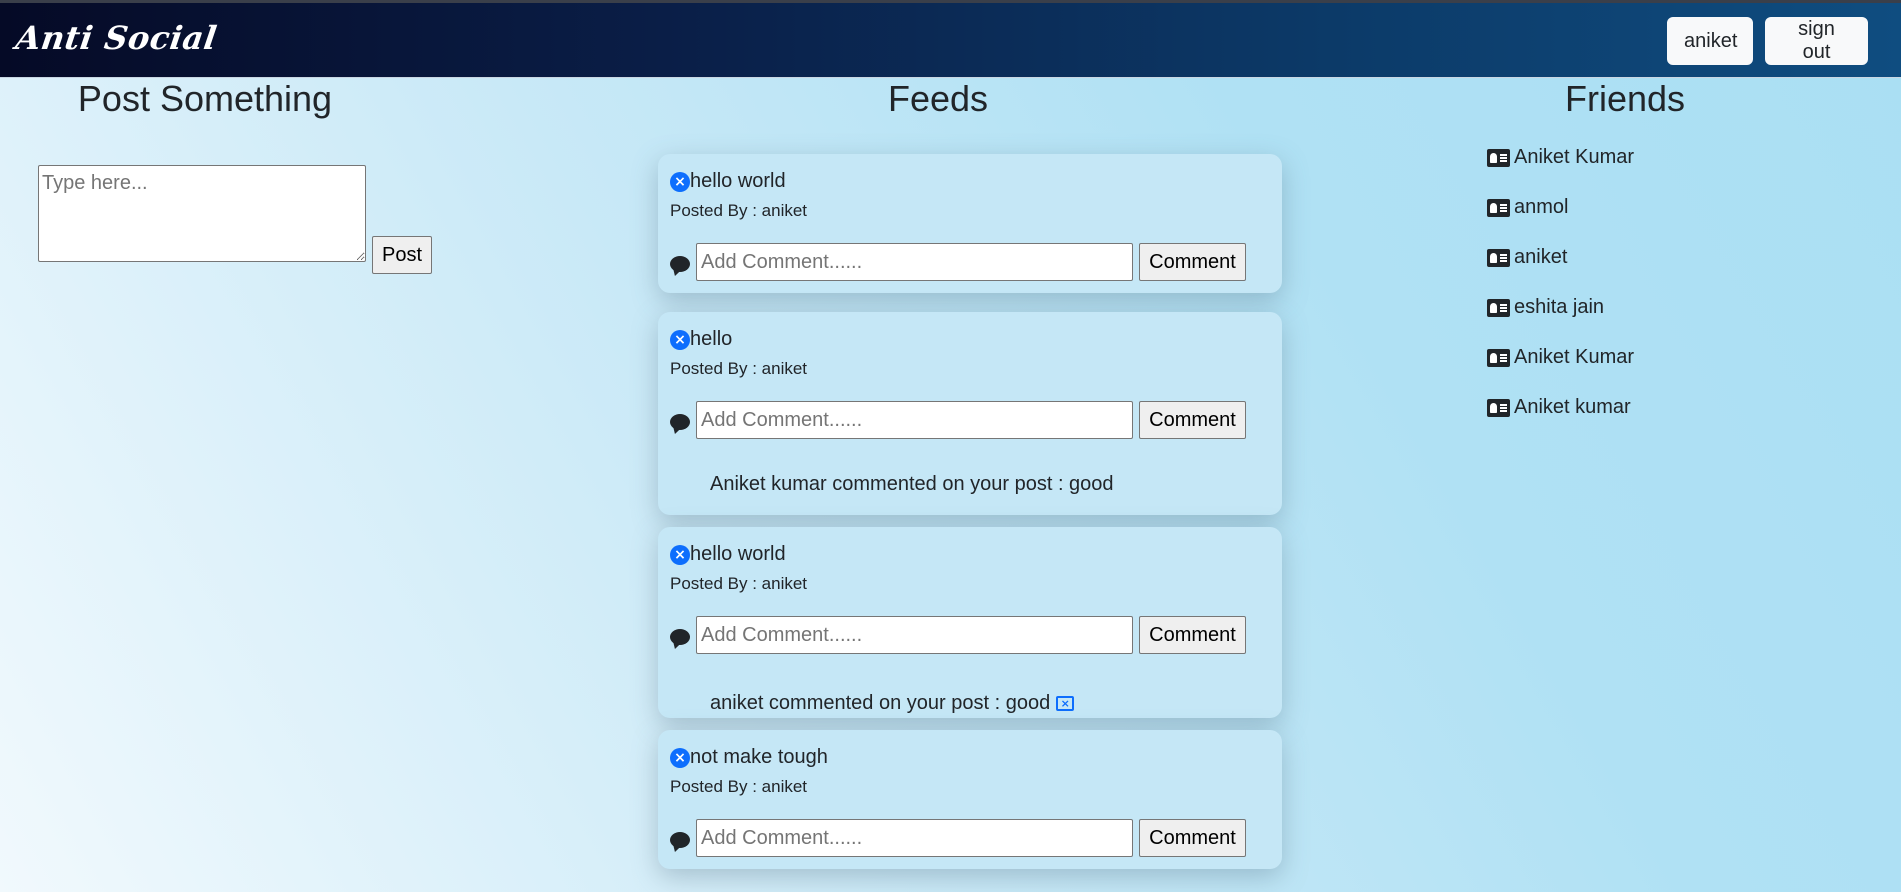  Describe the element at coordinates (1625, 98) in the screenshot. I see `friends-title: Friends` at that location.